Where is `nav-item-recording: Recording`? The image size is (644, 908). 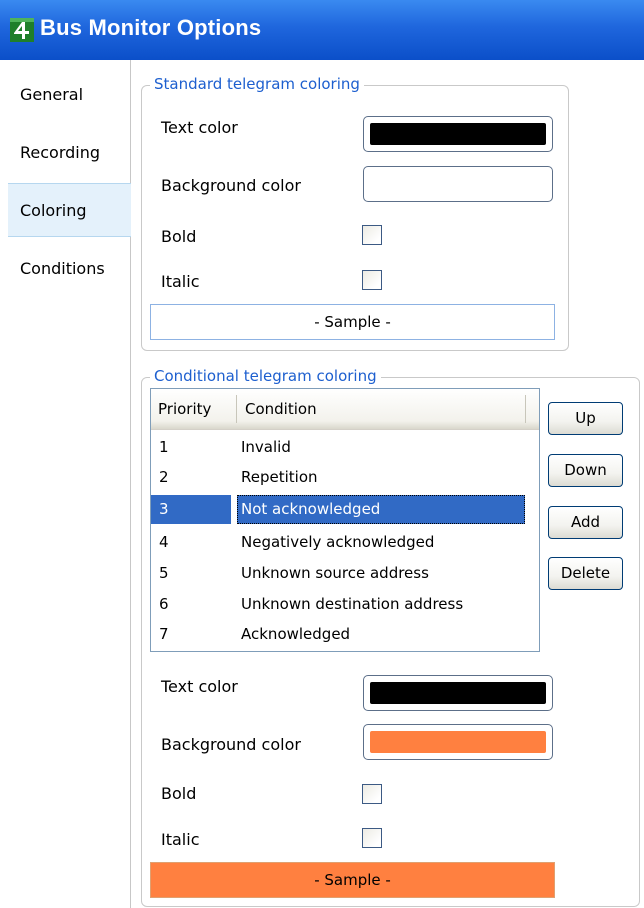 nav-item-recording: Recording is located at coordinates (65, 153).